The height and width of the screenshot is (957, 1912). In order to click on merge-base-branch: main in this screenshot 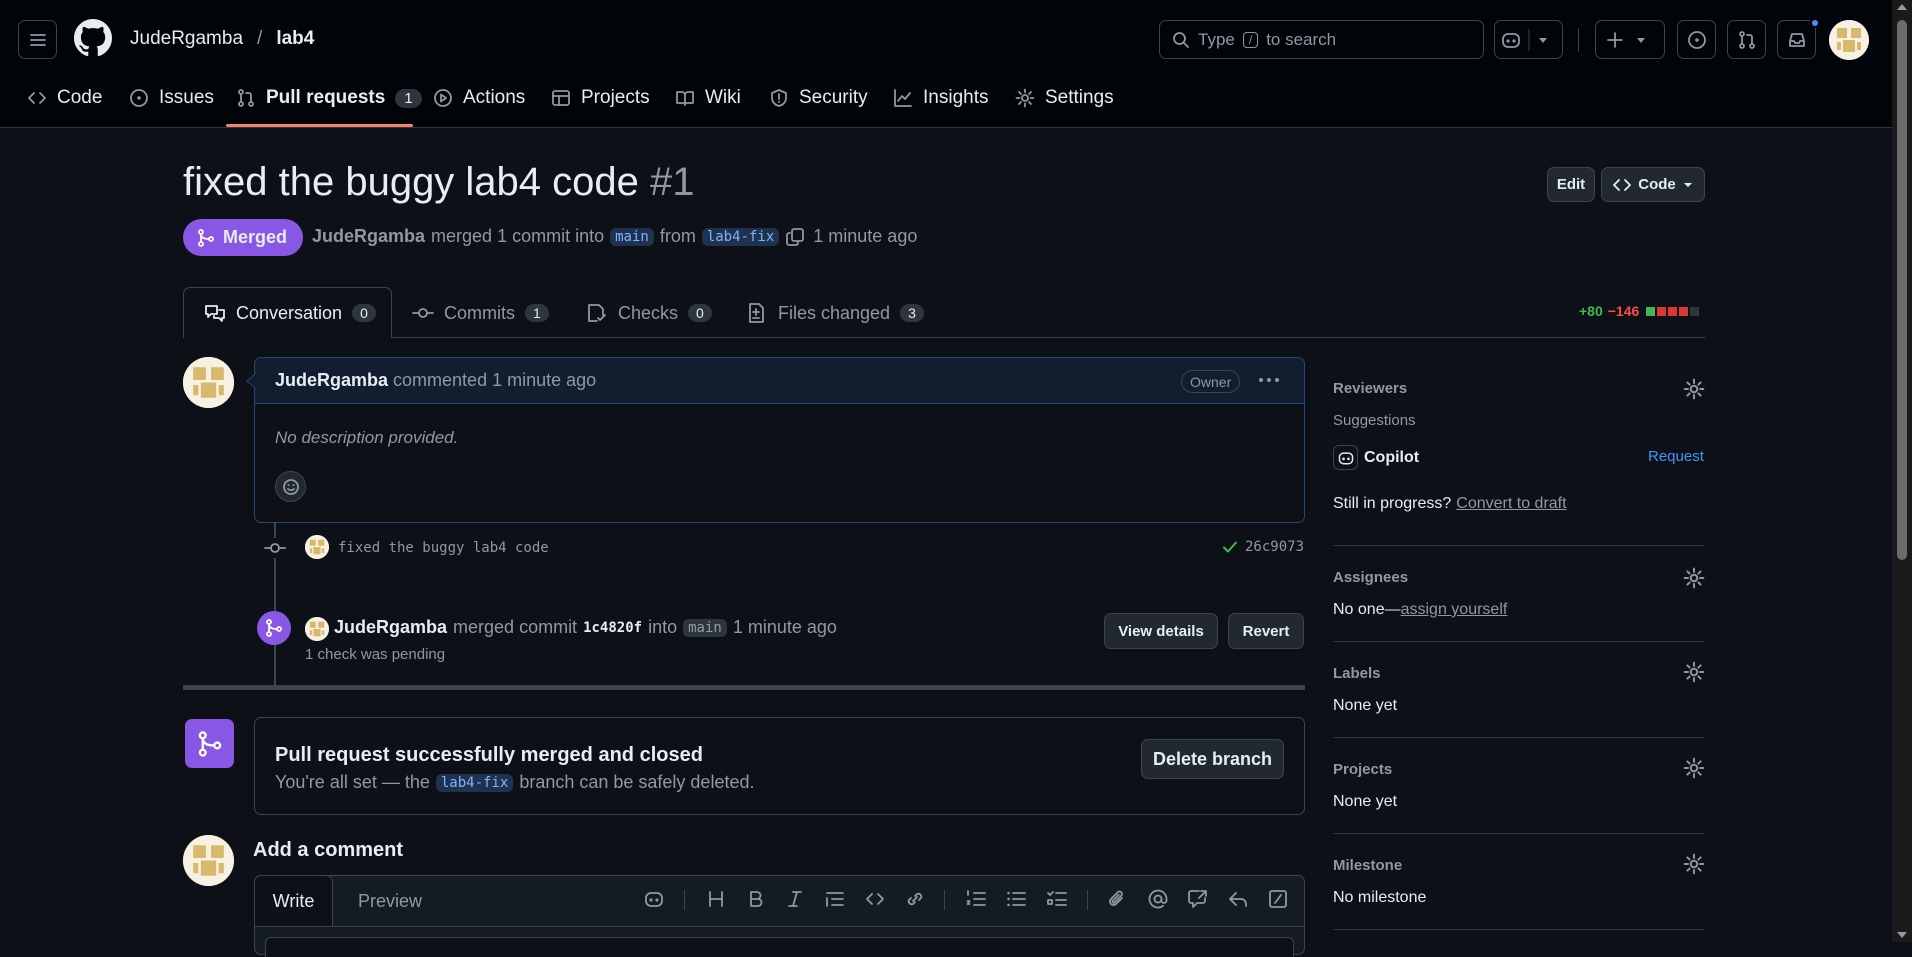, I will do `click(705, 627)`.